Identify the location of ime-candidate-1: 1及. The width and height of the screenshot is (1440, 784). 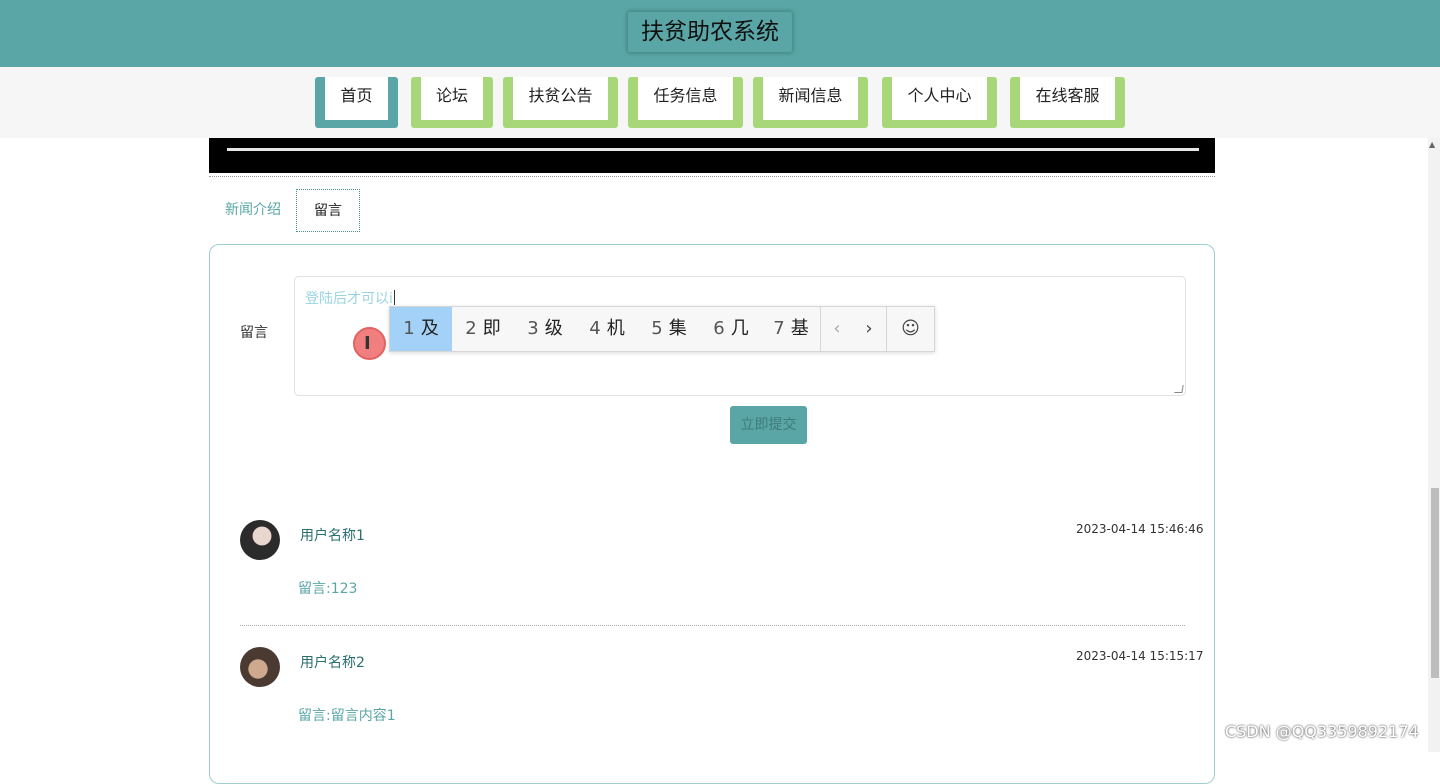
(421, 329).